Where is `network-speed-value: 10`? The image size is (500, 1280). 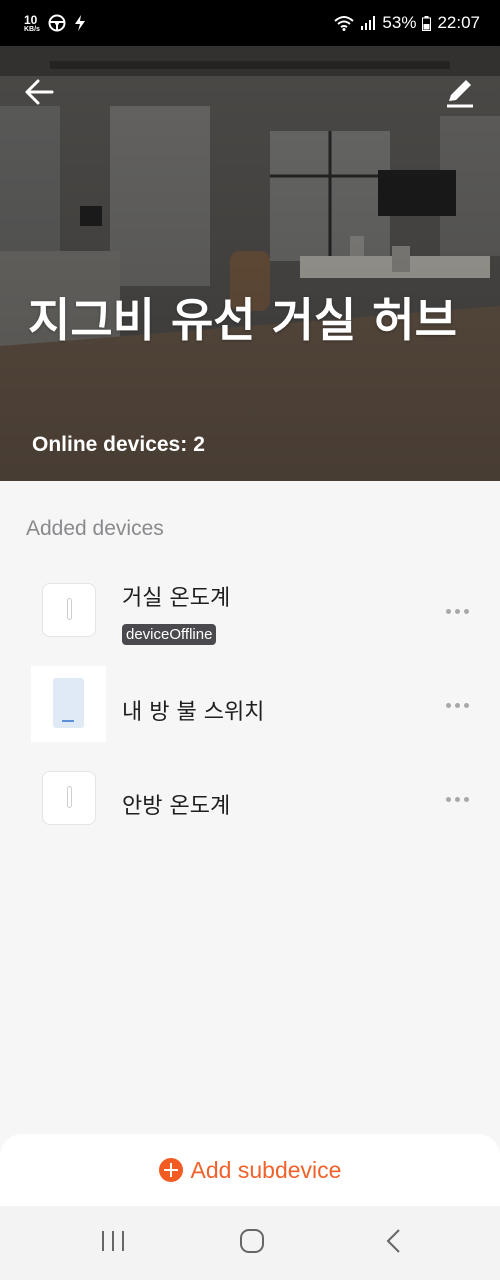
network-speed-value: 10 is located at coordinates (31, 19).